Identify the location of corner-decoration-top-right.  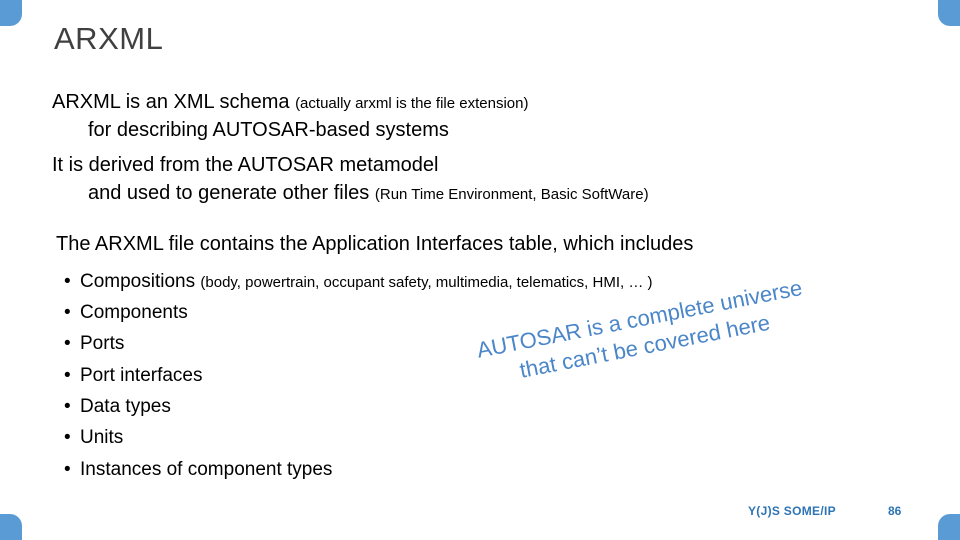
(949, 13).